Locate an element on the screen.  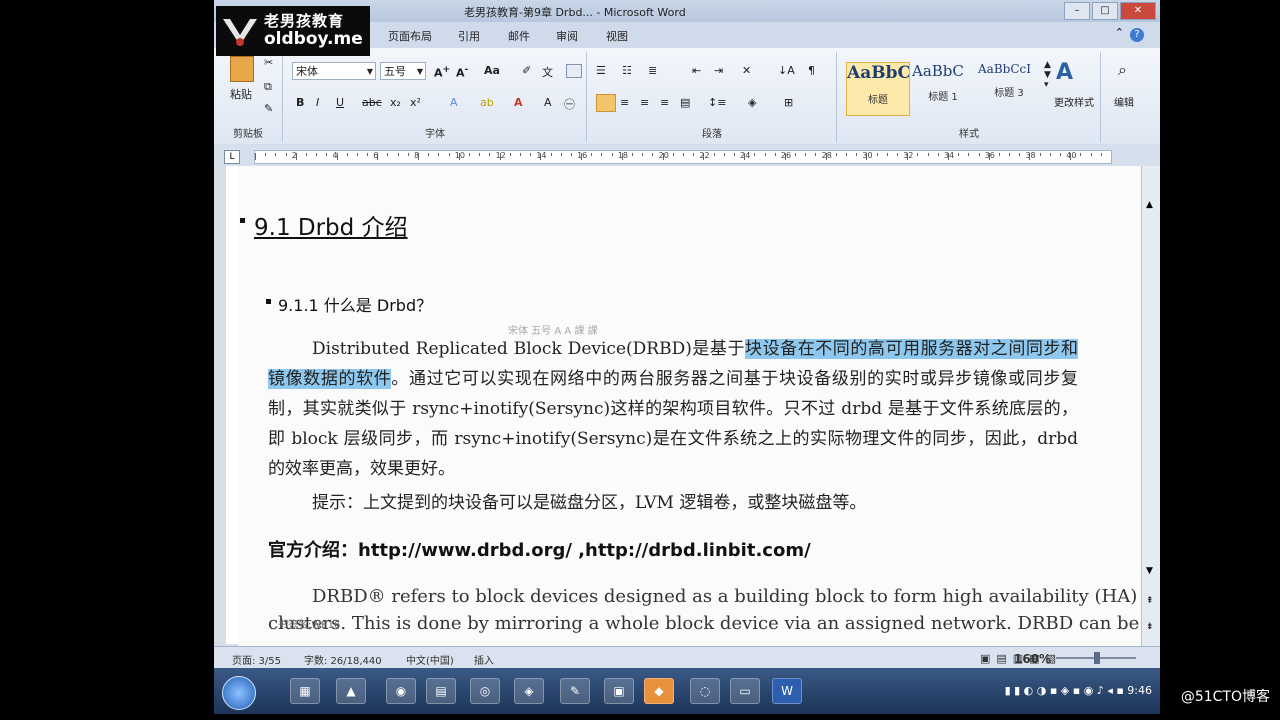
italic-icon: I is located at coordinates (317, 102).